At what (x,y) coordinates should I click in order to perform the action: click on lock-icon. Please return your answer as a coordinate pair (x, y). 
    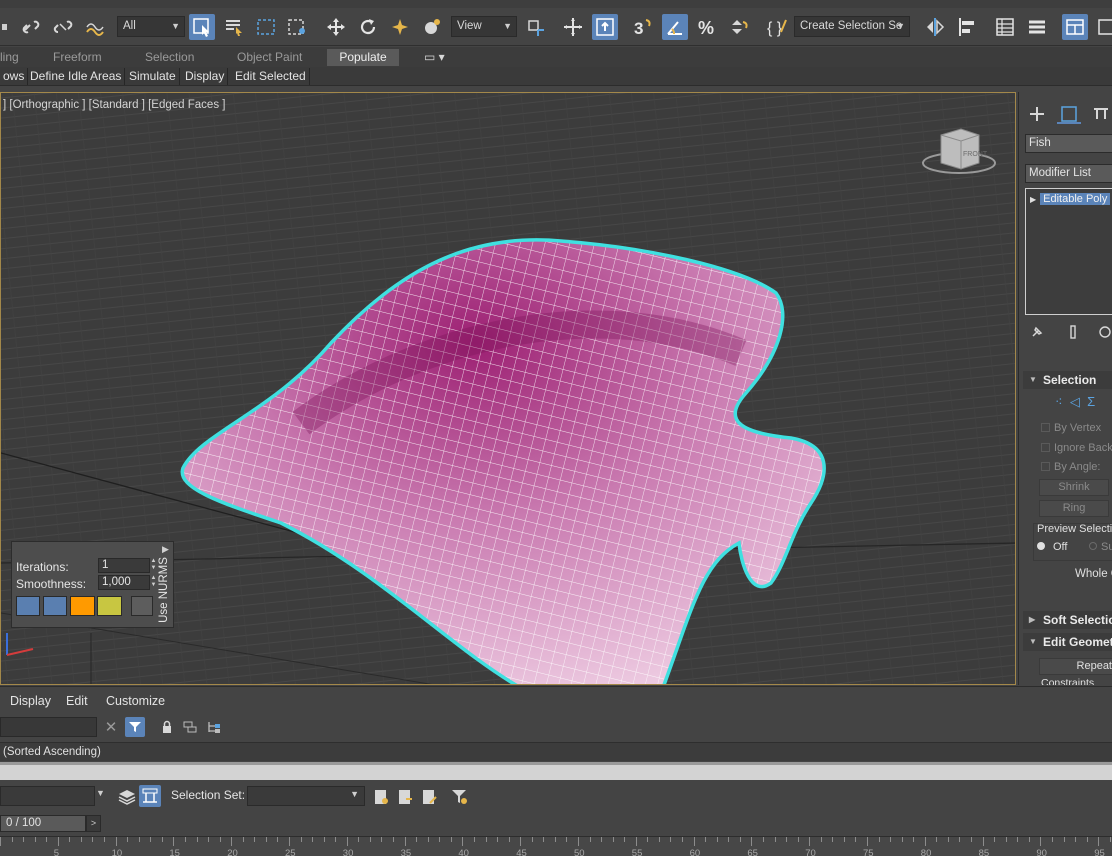
    Looking at the image, I should click on (167, 727).